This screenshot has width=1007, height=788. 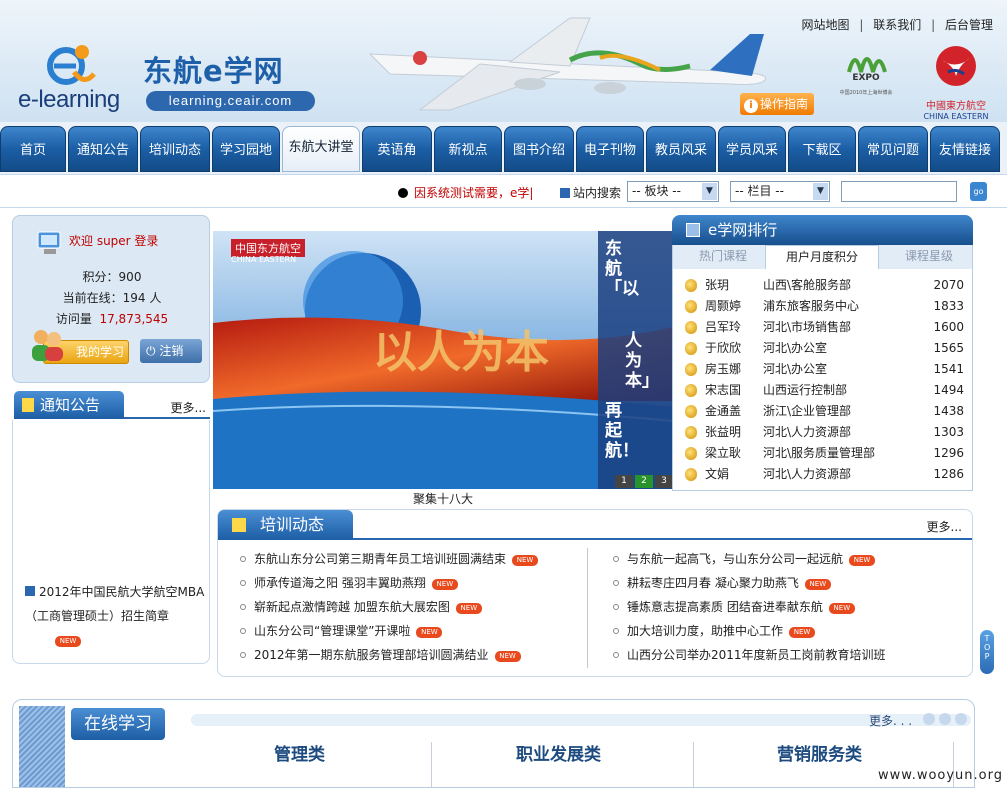 What do you see at coordinates (246, 149) in the screenshot?
I see `nav-item-3: 学习园地` at bounding box center [246, 149].